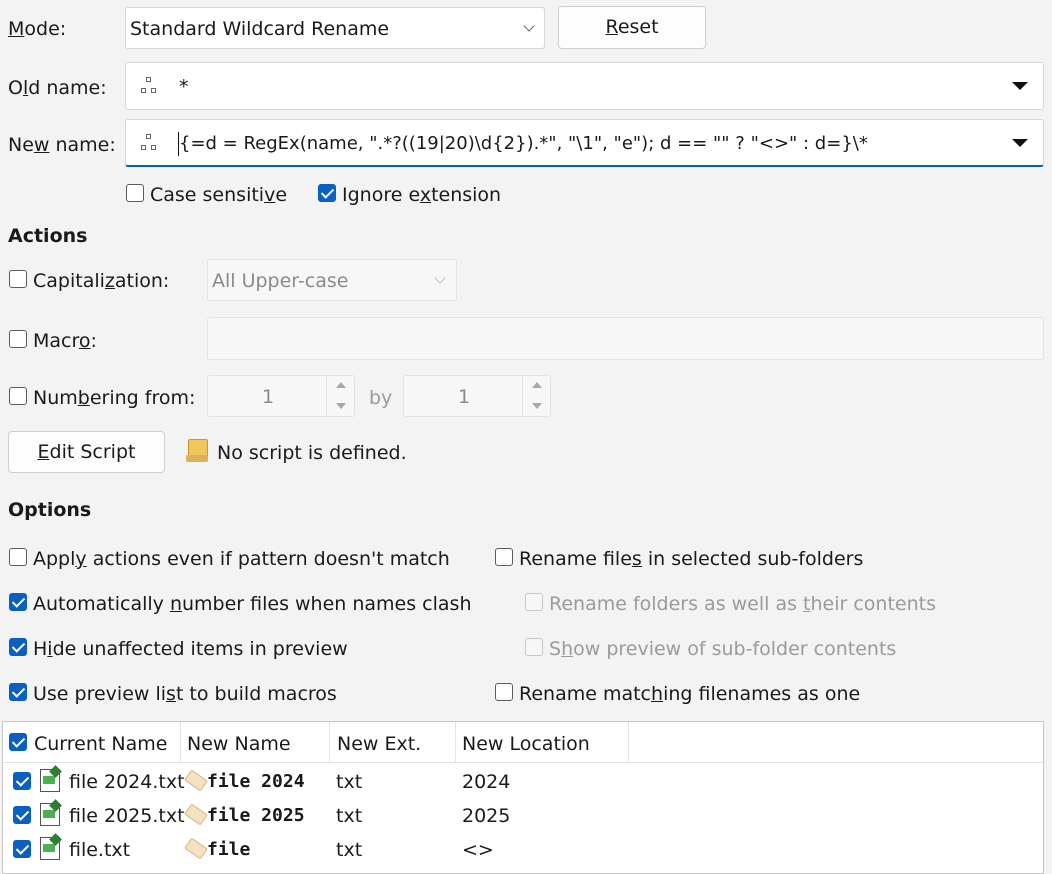 The image size is (1052, 874). Describe the element at coordinates (523, 850) in the screenshot. I see `table-row: file.txt file txt <>` at that location.